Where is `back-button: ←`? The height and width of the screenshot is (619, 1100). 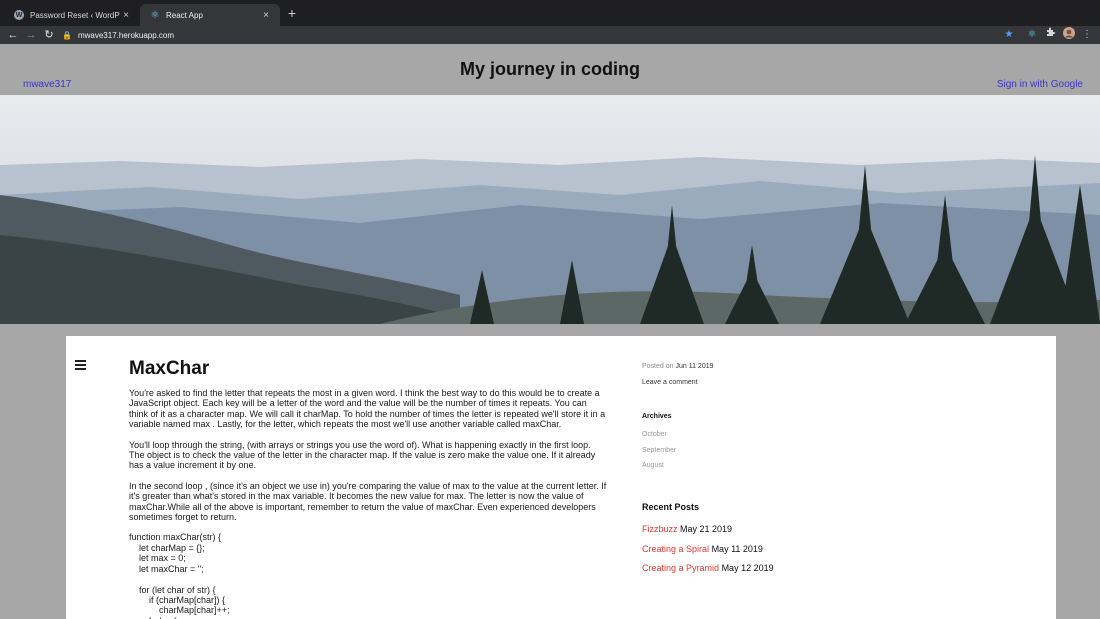
back-button: ← is located at coordinates (13, 35).